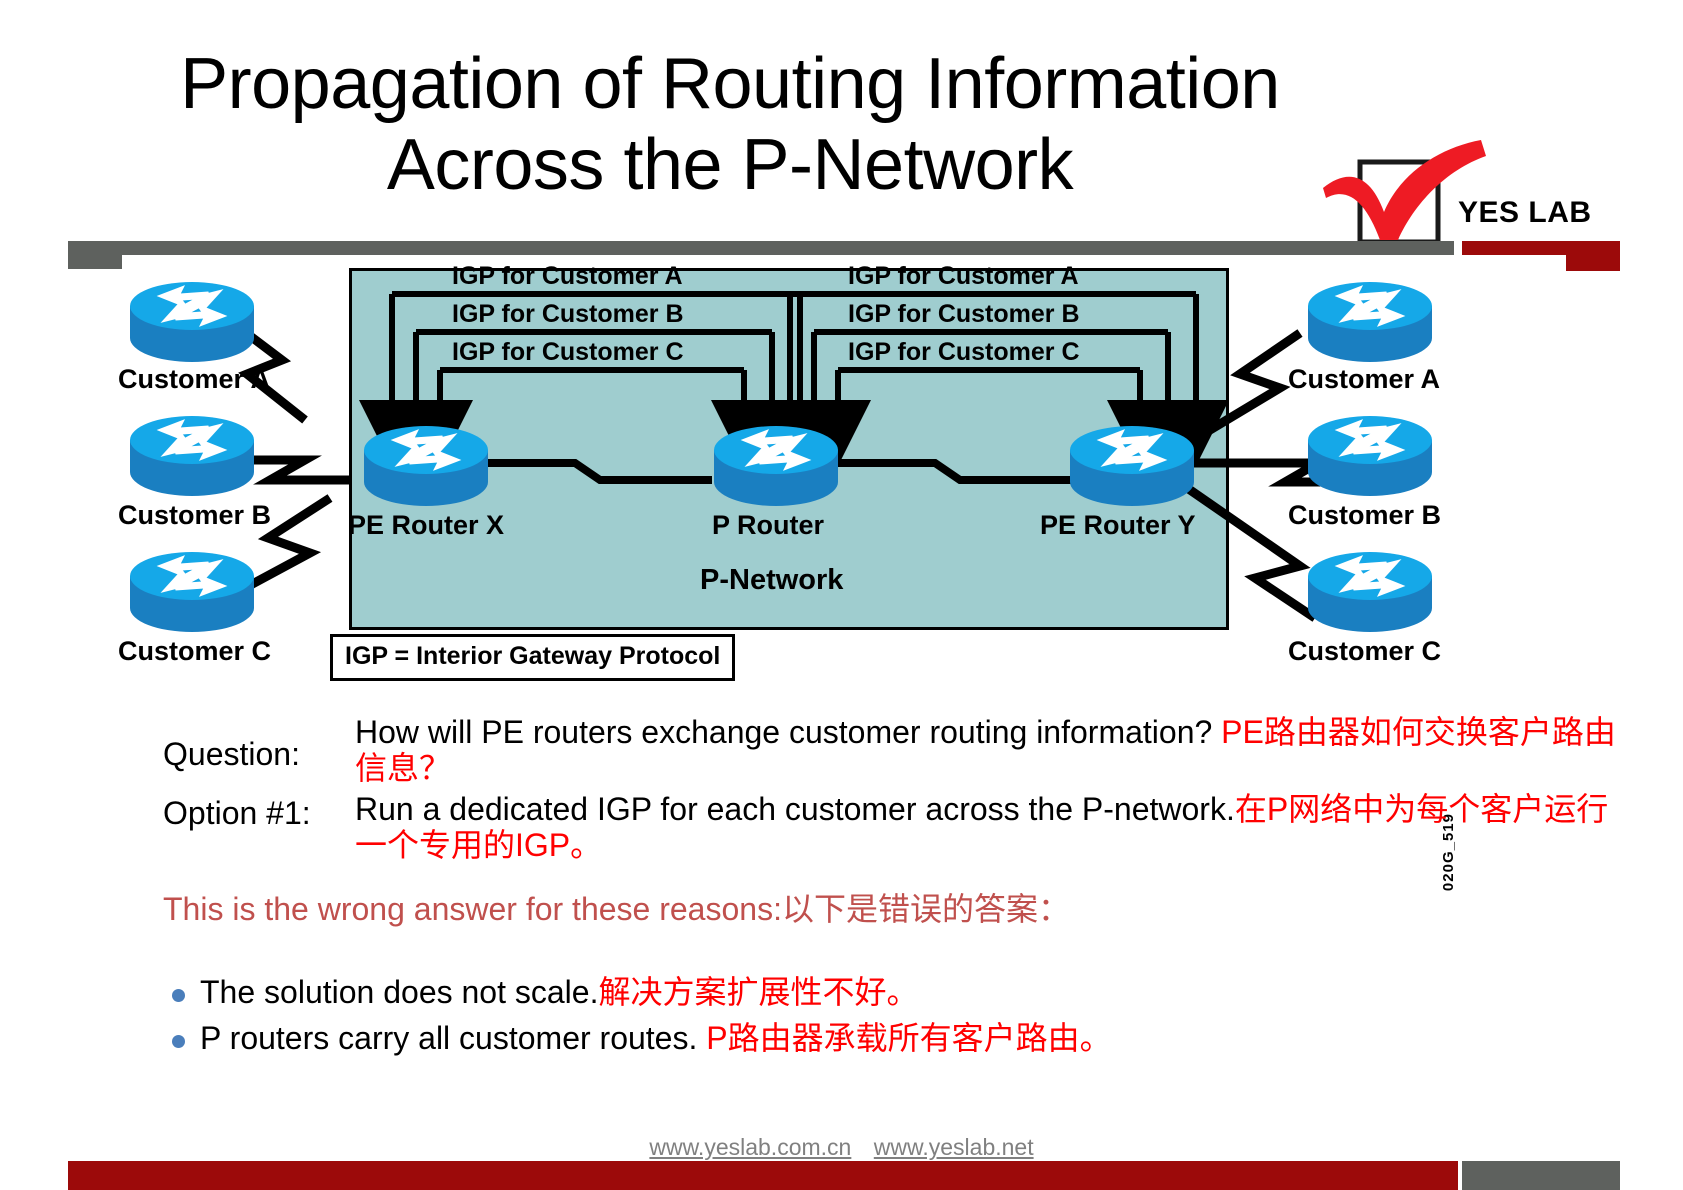 The height and width of the screenshot is (1190, 1683). What do you see at coordinates (730, 164) in the screenshot?
I see `title-line-2: Across the P-Network` at bounding box center [730, 164].